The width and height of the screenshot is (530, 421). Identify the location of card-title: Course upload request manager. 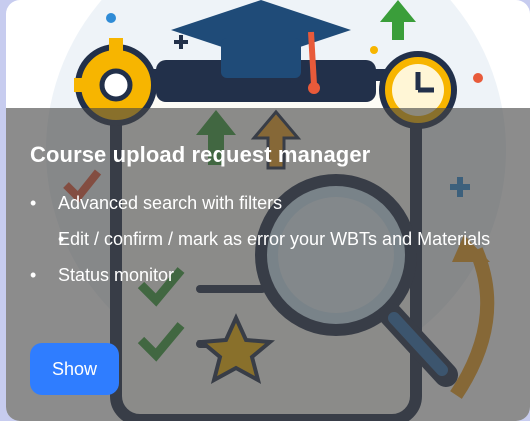
(200, 154).